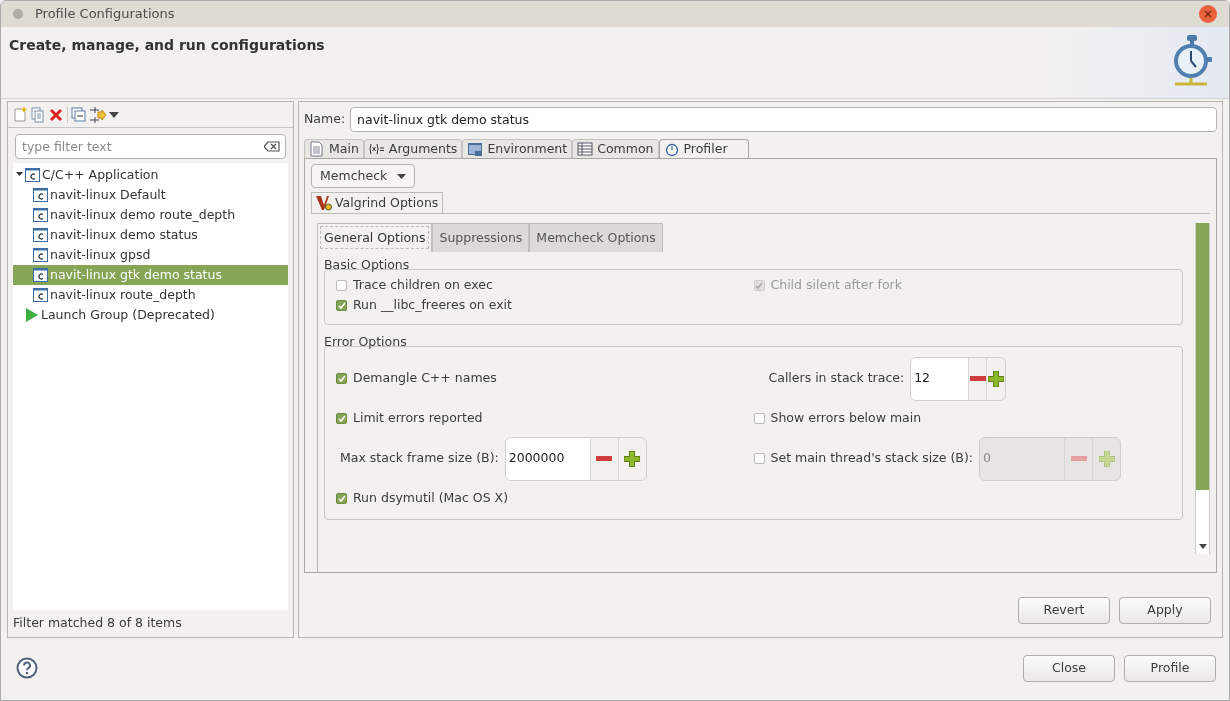  I want to click on tree-item: navit-linux gpsd, so click(150, 255).